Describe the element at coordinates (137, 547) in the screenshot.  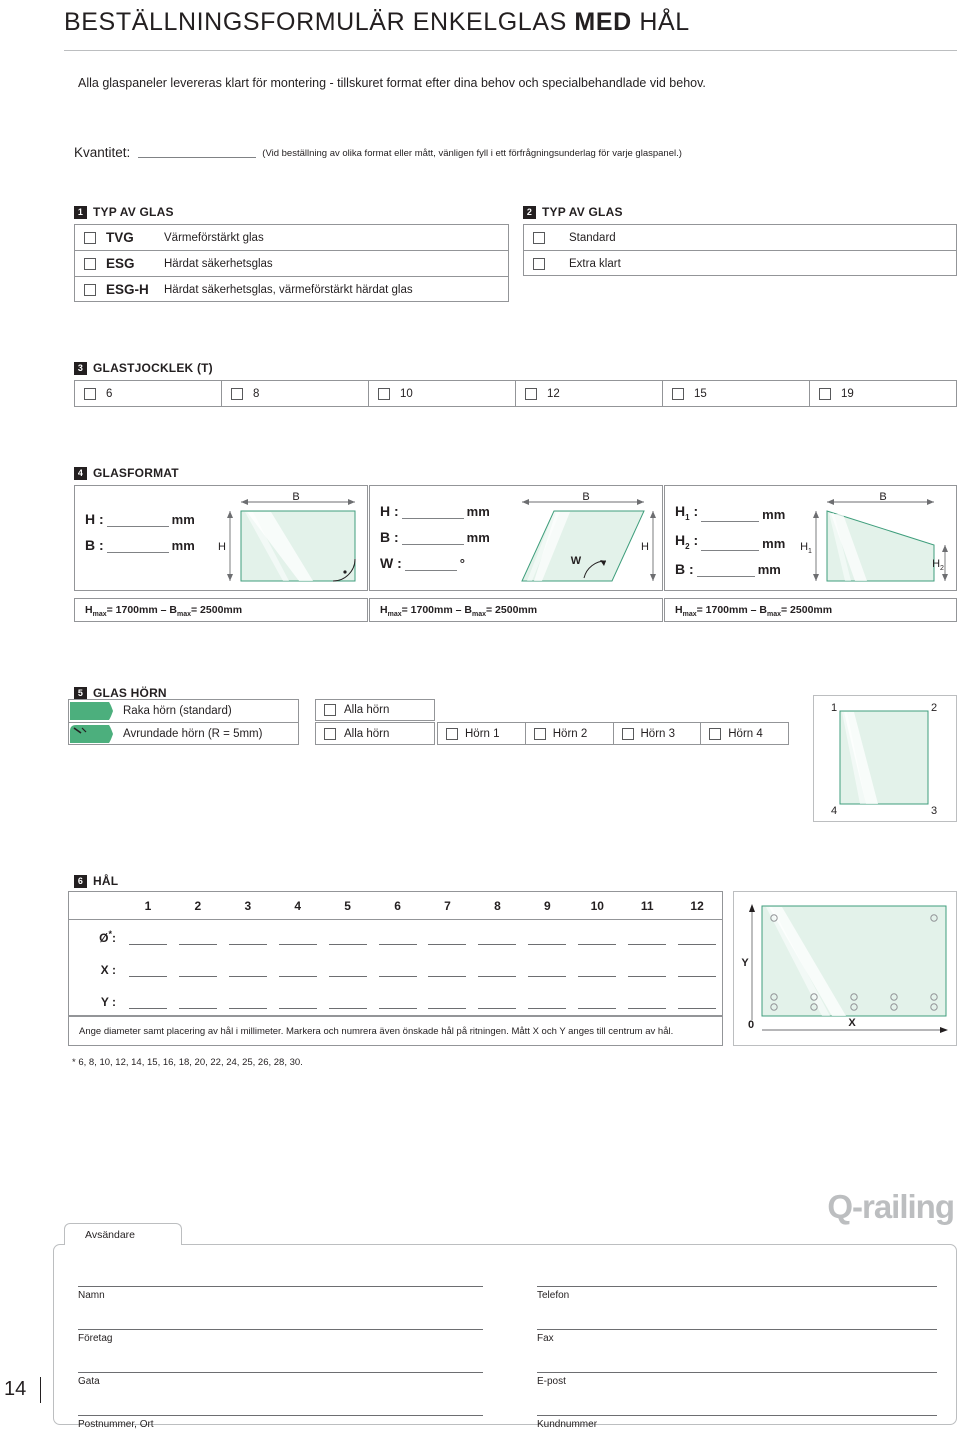
I see `rect-width-input` at that location.